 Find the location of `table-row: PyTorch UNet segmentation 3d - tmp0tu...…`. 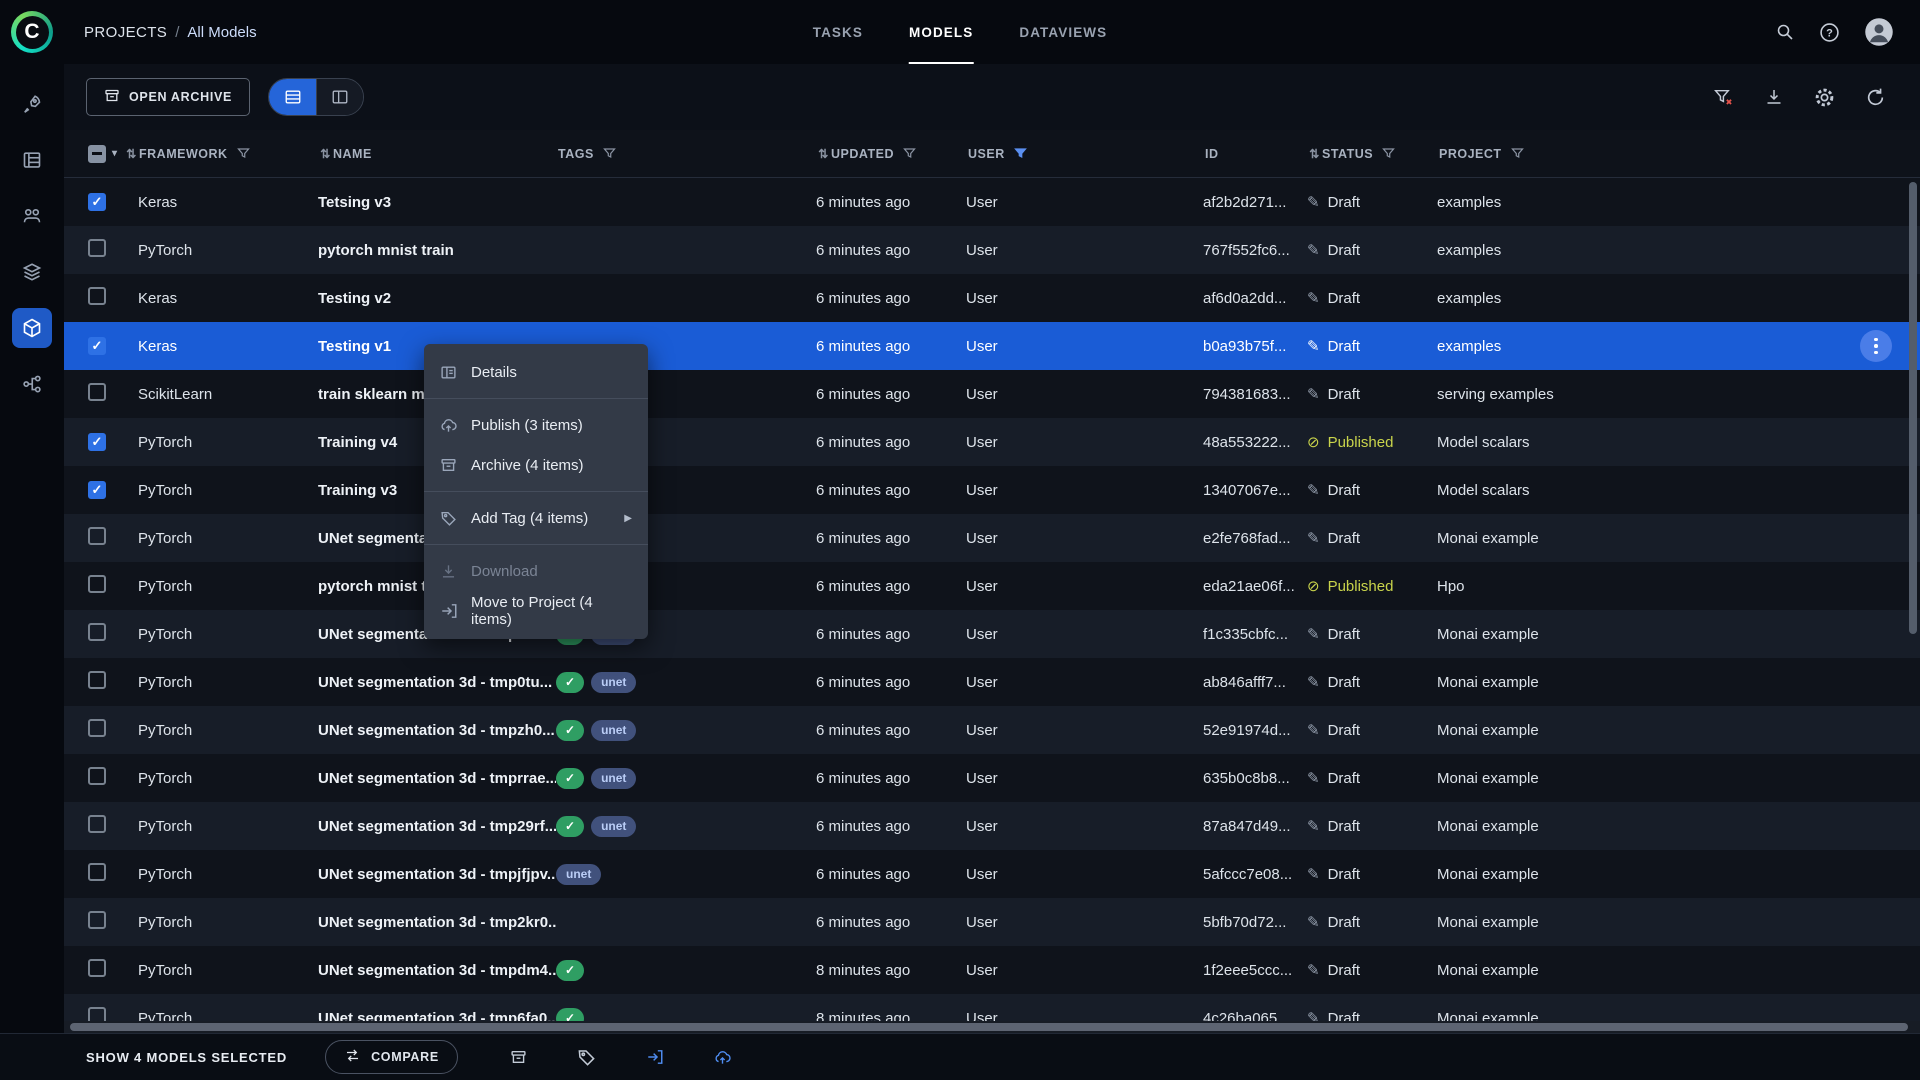

table-row: PyTorch UNet segmentation 3d - tmp0tu...… is located at coordinates (992, 682).